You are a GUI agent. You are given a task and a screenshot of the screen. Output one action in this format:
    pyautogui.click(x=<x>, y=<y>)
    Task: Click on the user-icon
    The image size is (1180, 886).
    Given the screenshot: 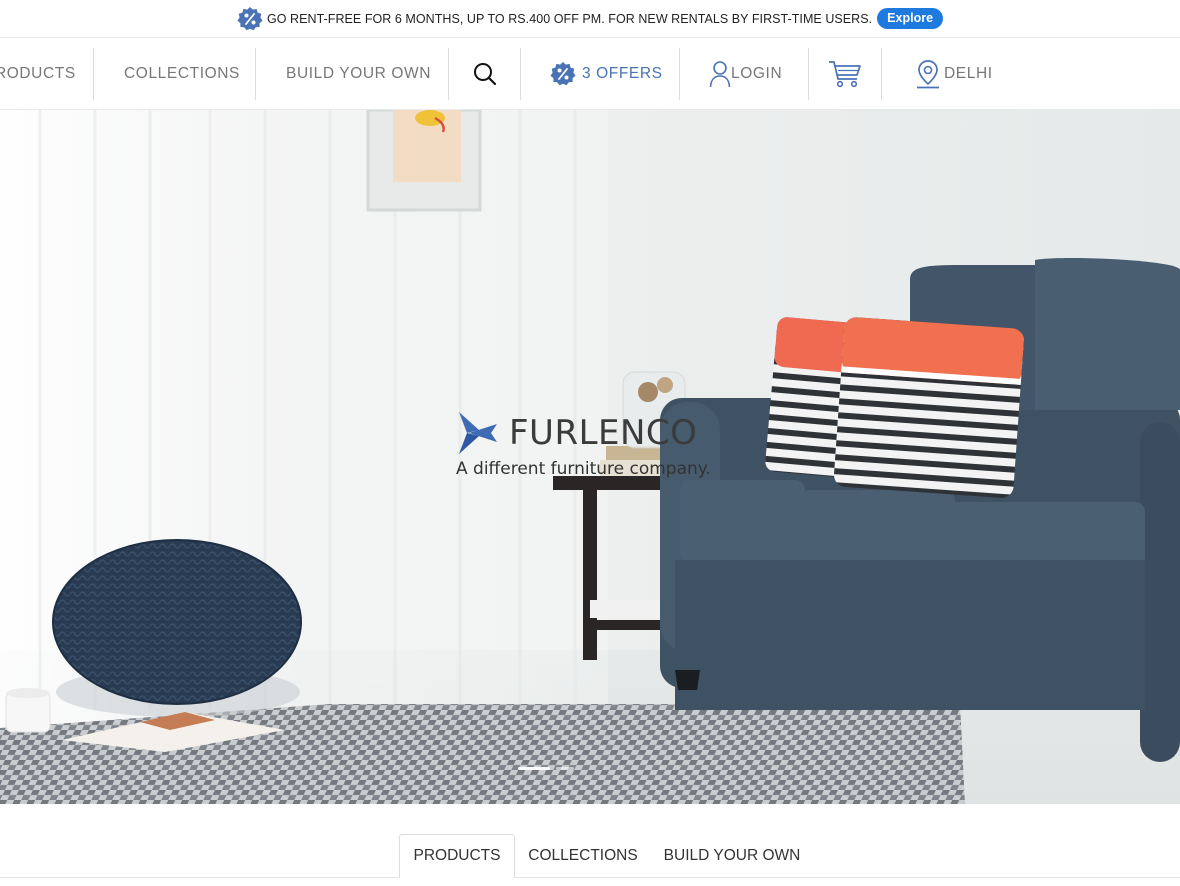 What is the action you would take?
    pyautogui.click(x=720, y=74)
    